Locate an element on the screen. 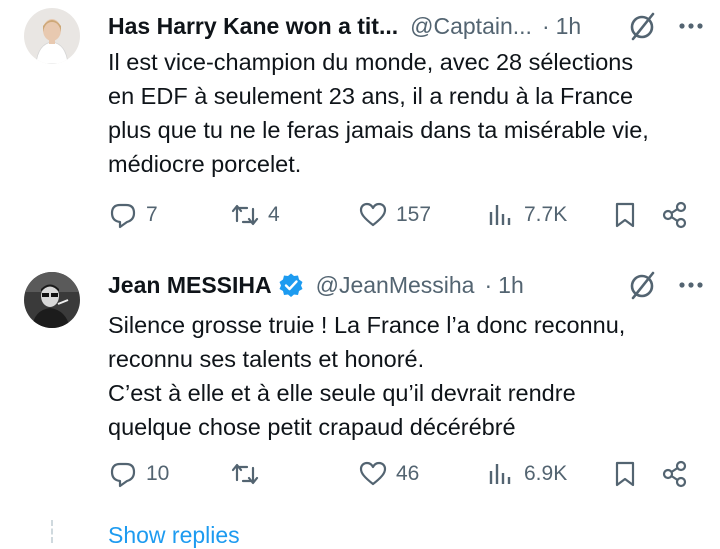  reply-button: 10 is located at coordinates (138, 474).